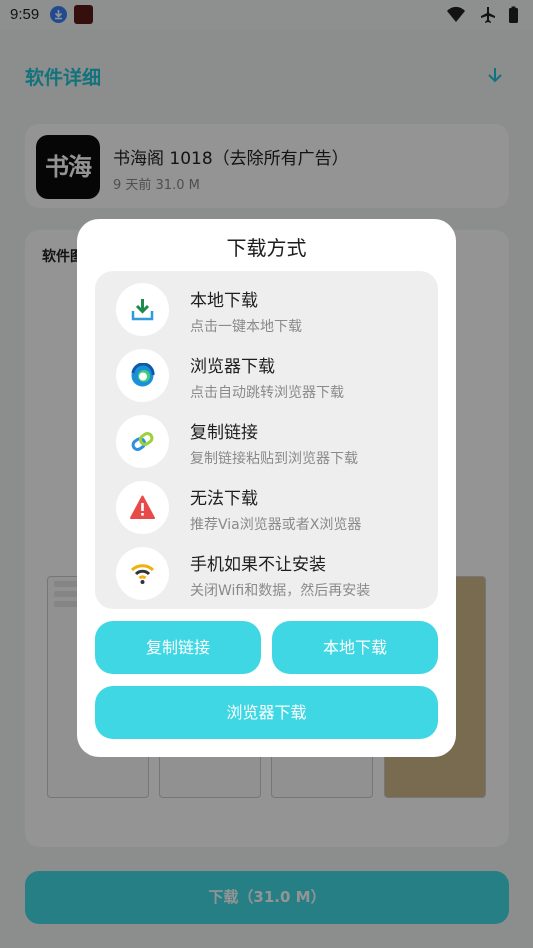  Describe the element at coordinates (355, 647) in the screenshot. I see `local-download-button: 本地下载` at that location.